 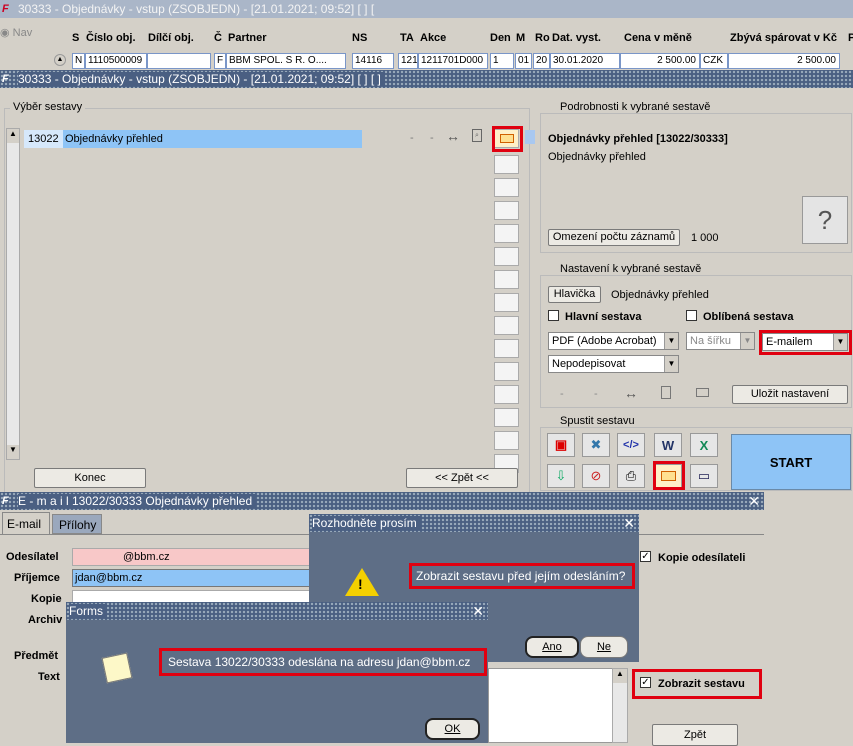 What do you see at coordinates (710, 341) in the screenshot?
I see `orientation-value: Na šířku` at bounding box center [710, 341].